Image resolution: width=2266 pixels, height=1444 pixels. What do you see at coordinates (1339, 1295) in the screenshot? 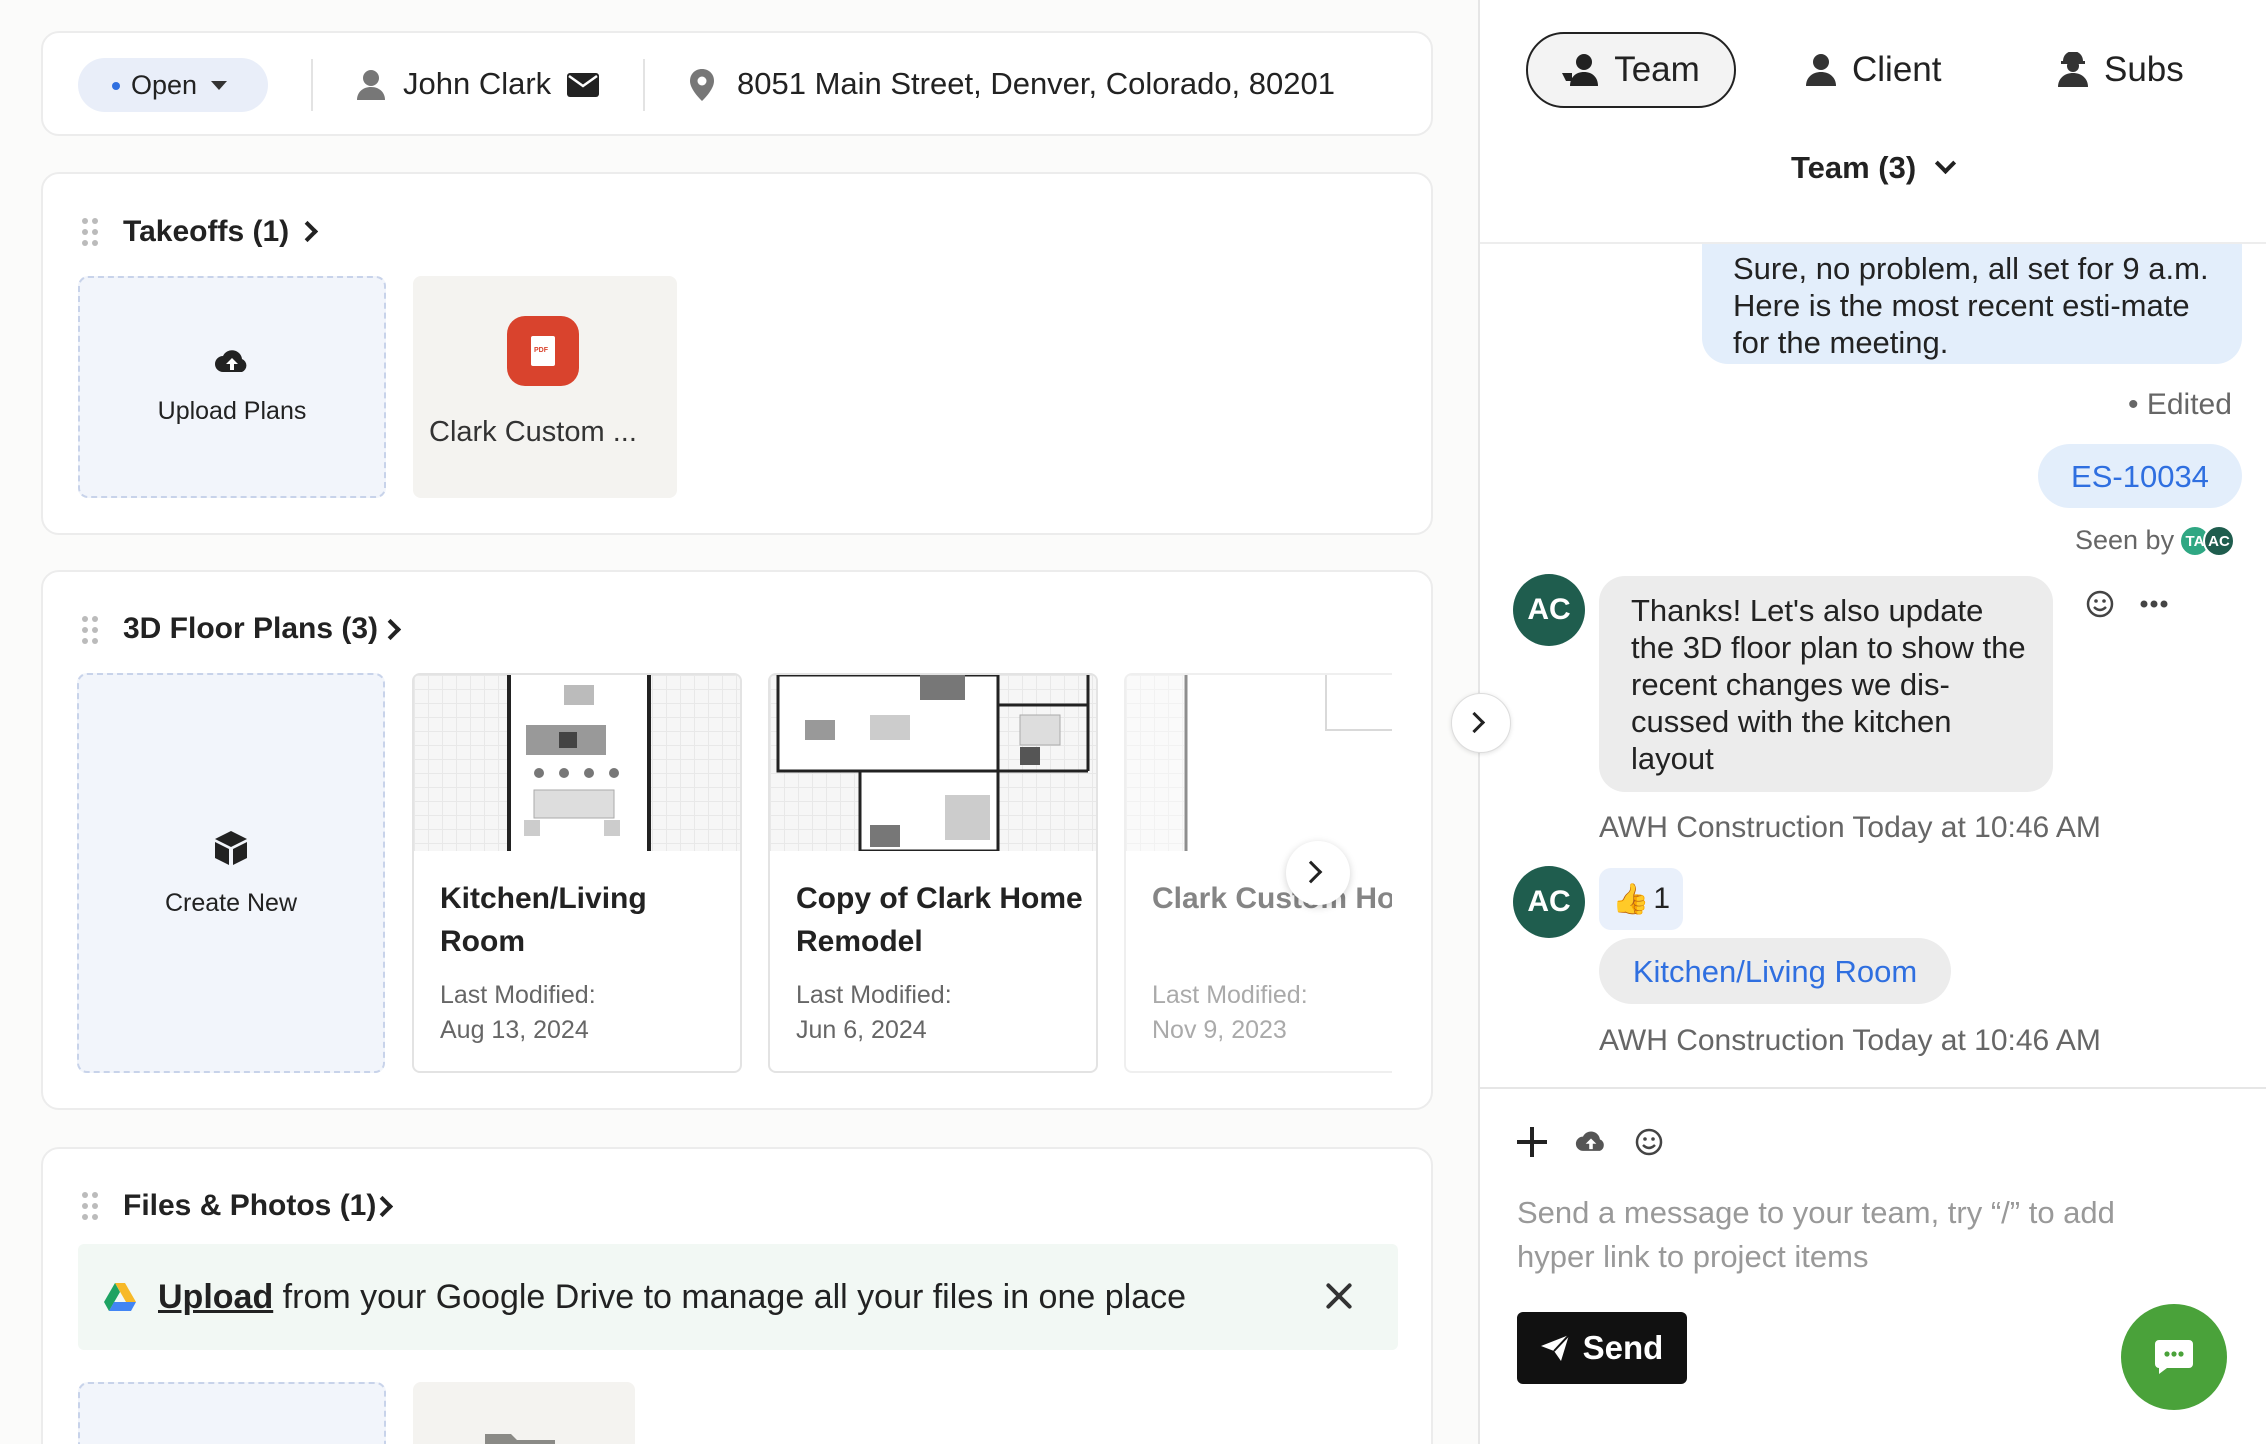
I see `close-icon` at bounding box center [1339, 1295].